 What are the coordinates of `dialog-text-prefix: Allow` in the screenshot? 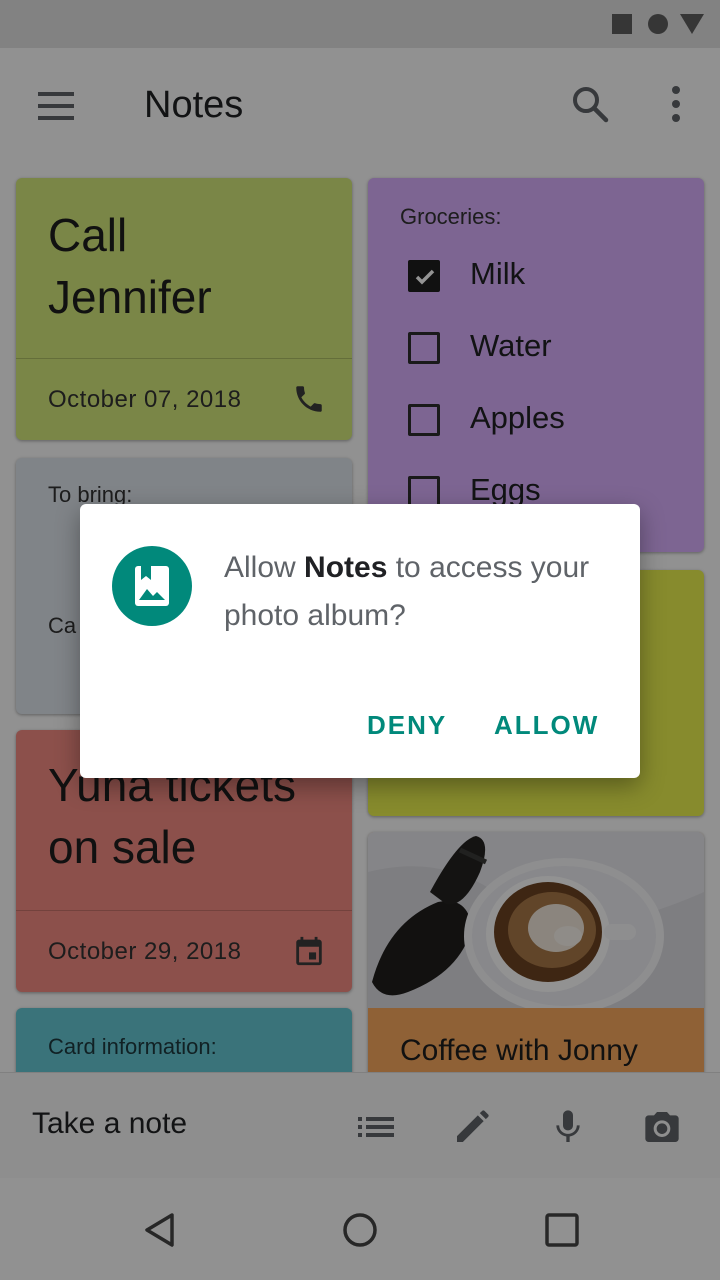 It's located at (264, 567).